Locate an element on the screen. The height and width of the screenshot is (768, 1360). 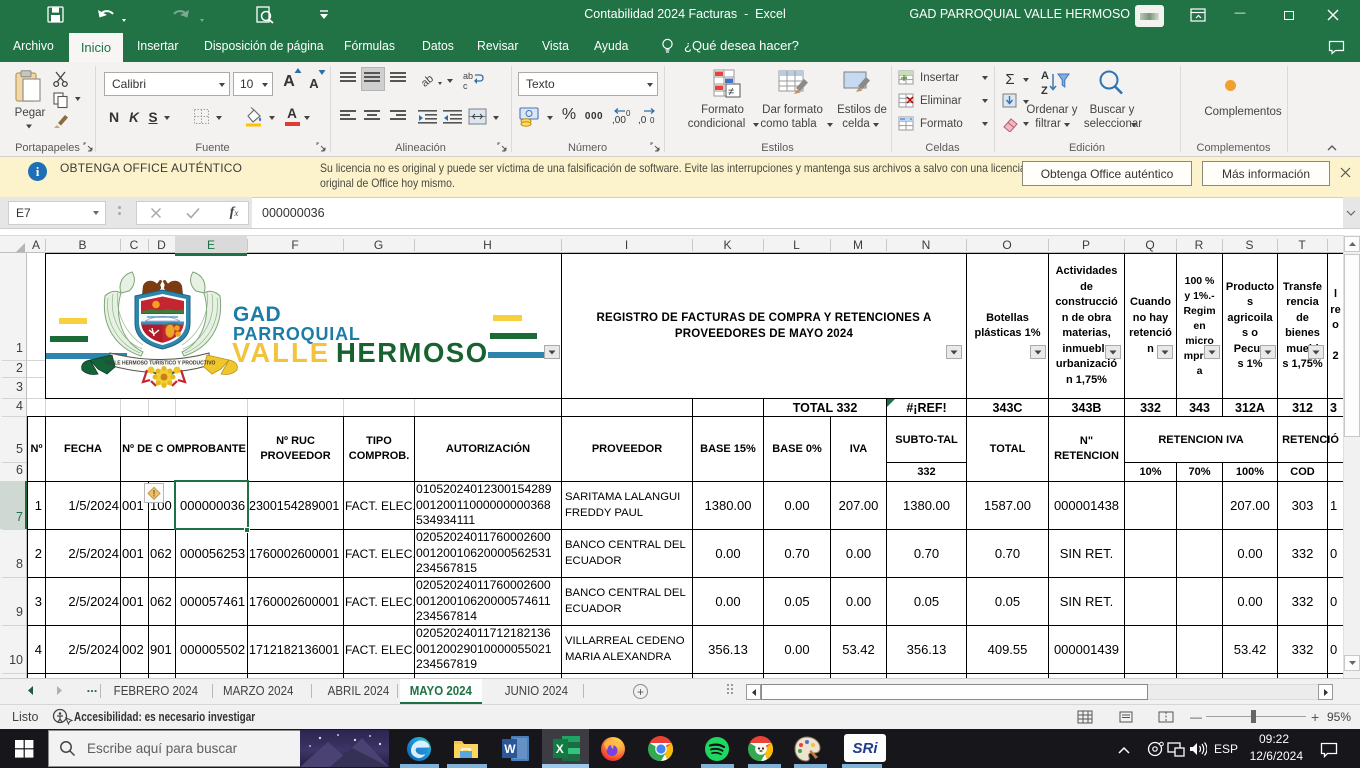
svg-text:VALLE HERMOSO TURÍSTICO Y PROD: VALLE HERMOSO TURÍSTICO Y PRODUCTIVO is located at coordinates (160, 363).